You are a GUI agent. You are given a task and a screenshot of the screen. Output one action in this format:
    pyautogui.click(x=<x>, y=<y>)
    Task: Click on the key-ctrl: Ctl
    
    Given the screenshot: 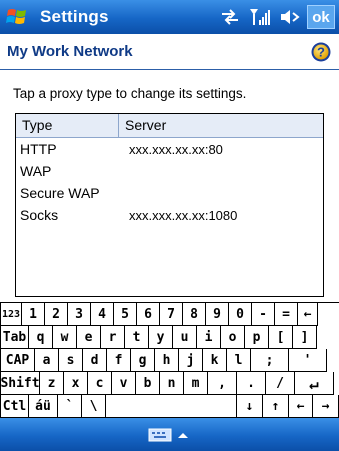 What is the action you would take?
    pyautogui.click(x=14, y=406)
    